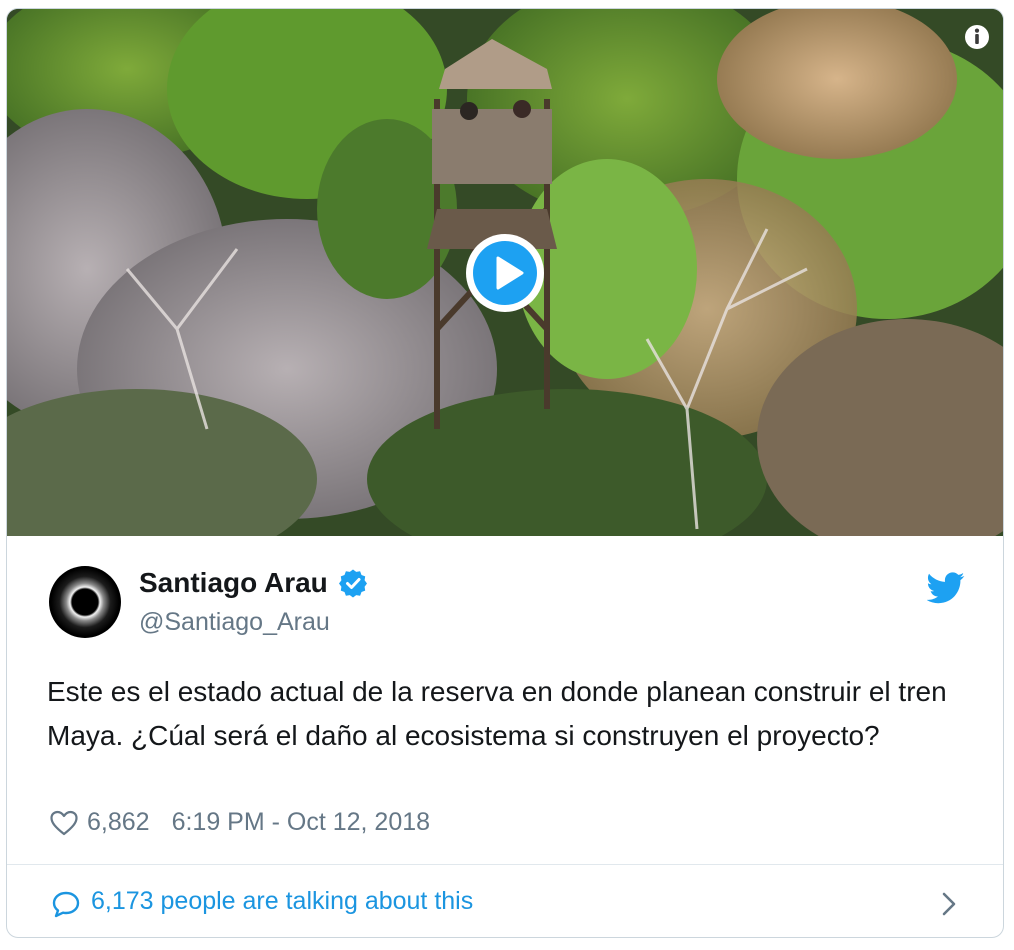  I want to click on play-icon, so click(505, 273).